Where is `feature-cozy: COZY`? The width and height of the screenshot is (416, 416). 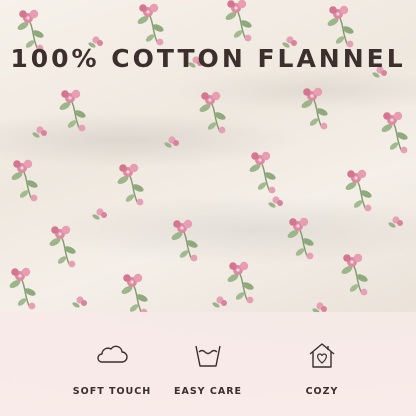
feature-cozy: COZY is located at coordinates (322, 368).